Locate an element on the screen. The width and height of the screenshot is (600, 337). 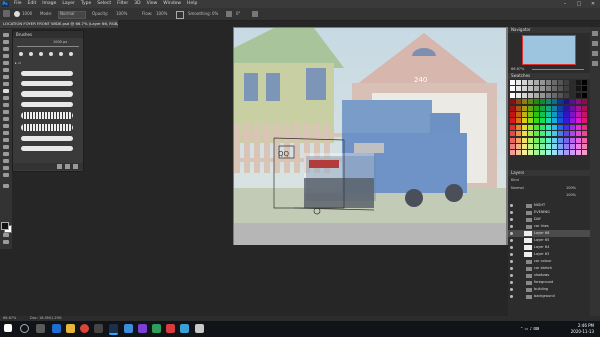
dodge-tool-icon is located at coordinates (6, 133).